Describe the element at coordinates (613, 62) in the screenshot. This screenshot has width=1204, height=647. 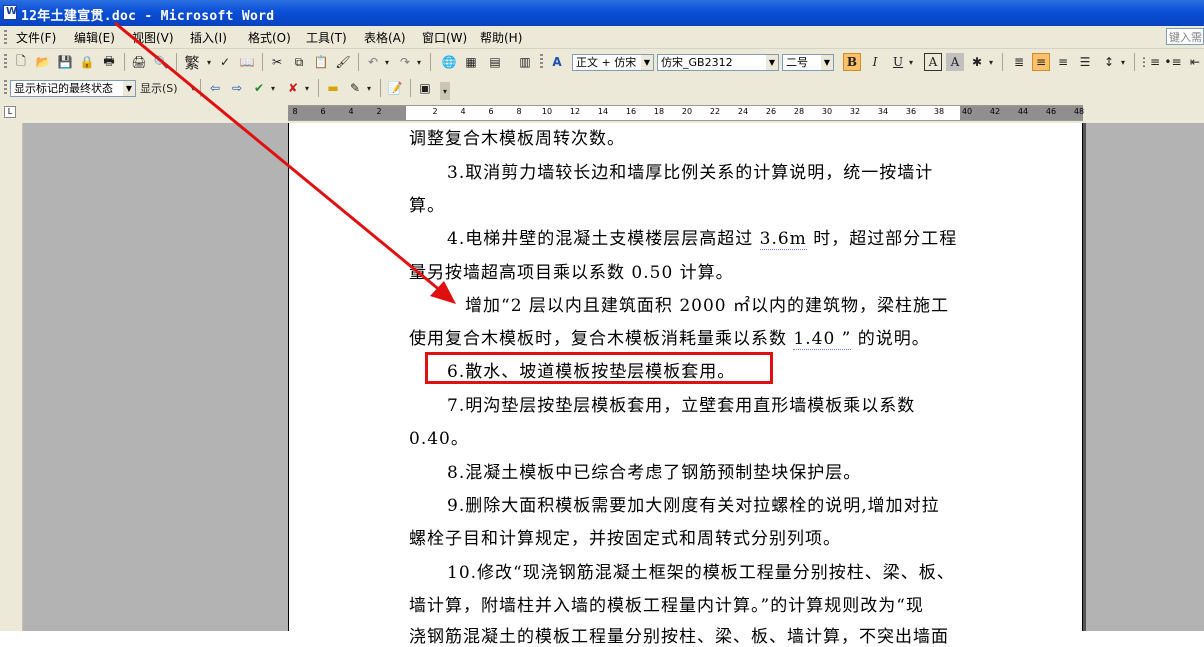
I see `style-combo: 正文 + 仿宋 ▼` at that location.